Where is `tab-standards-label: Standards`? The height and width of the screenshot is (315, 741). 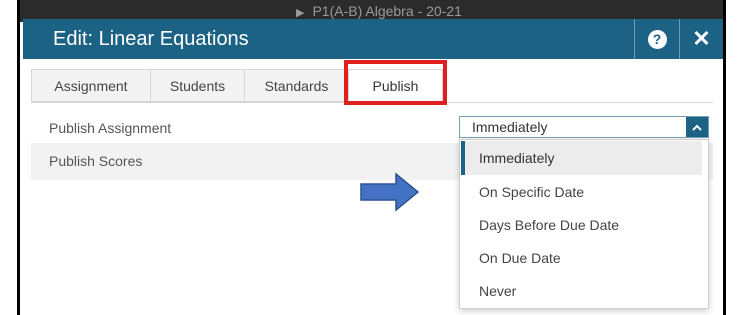 tab-standards-label: Standards is located at coordinates (296, 86).